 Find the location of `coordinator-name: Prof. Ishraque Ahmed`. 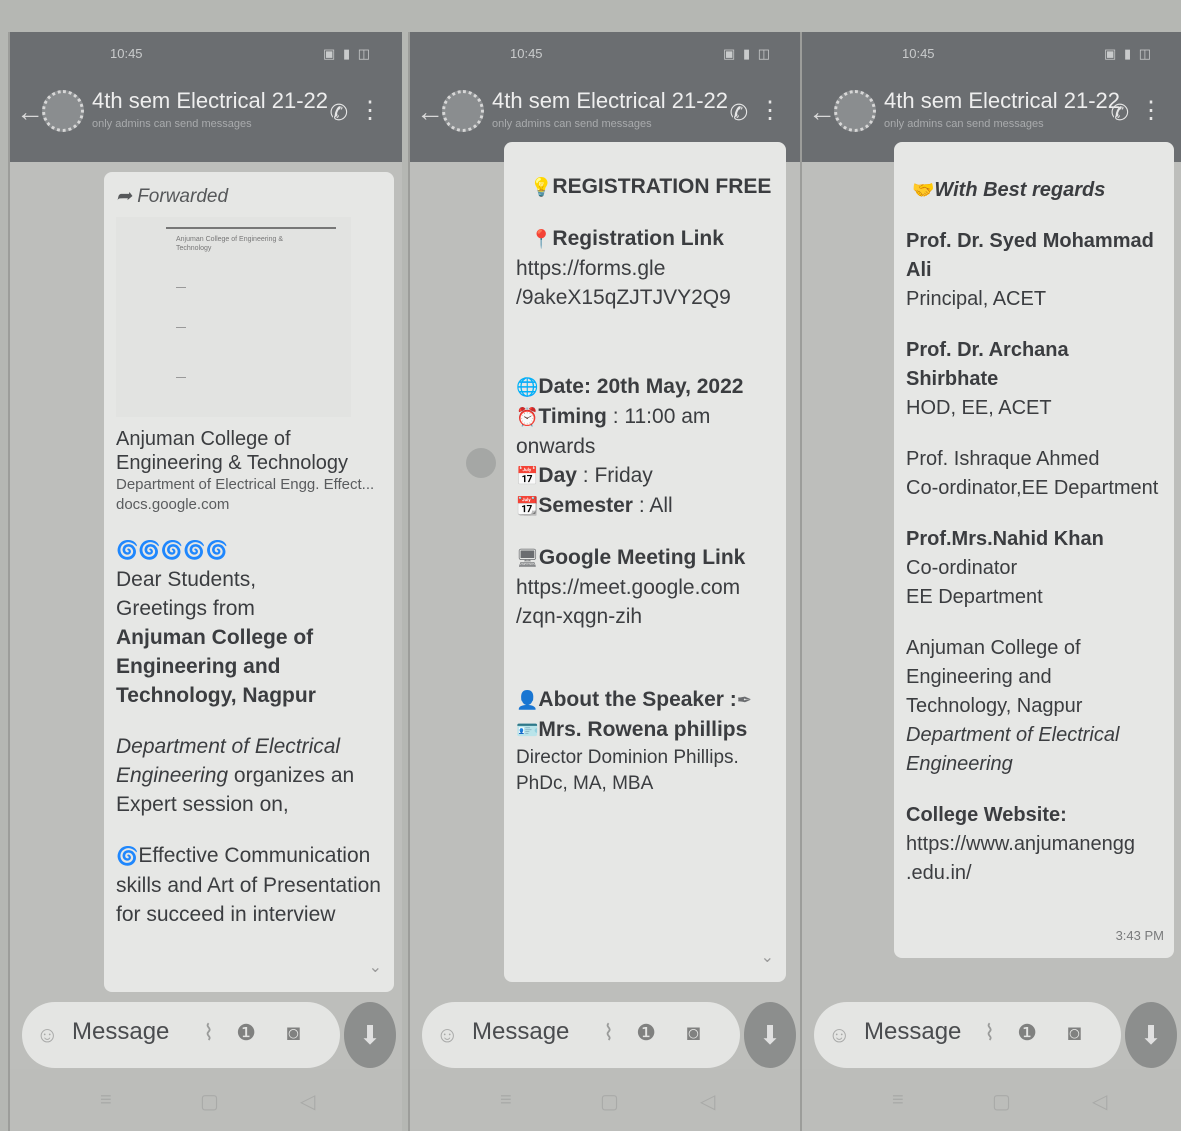

coordinator-name: Prof. Ishraque Ahmed is located at coordinates (1003, 459).